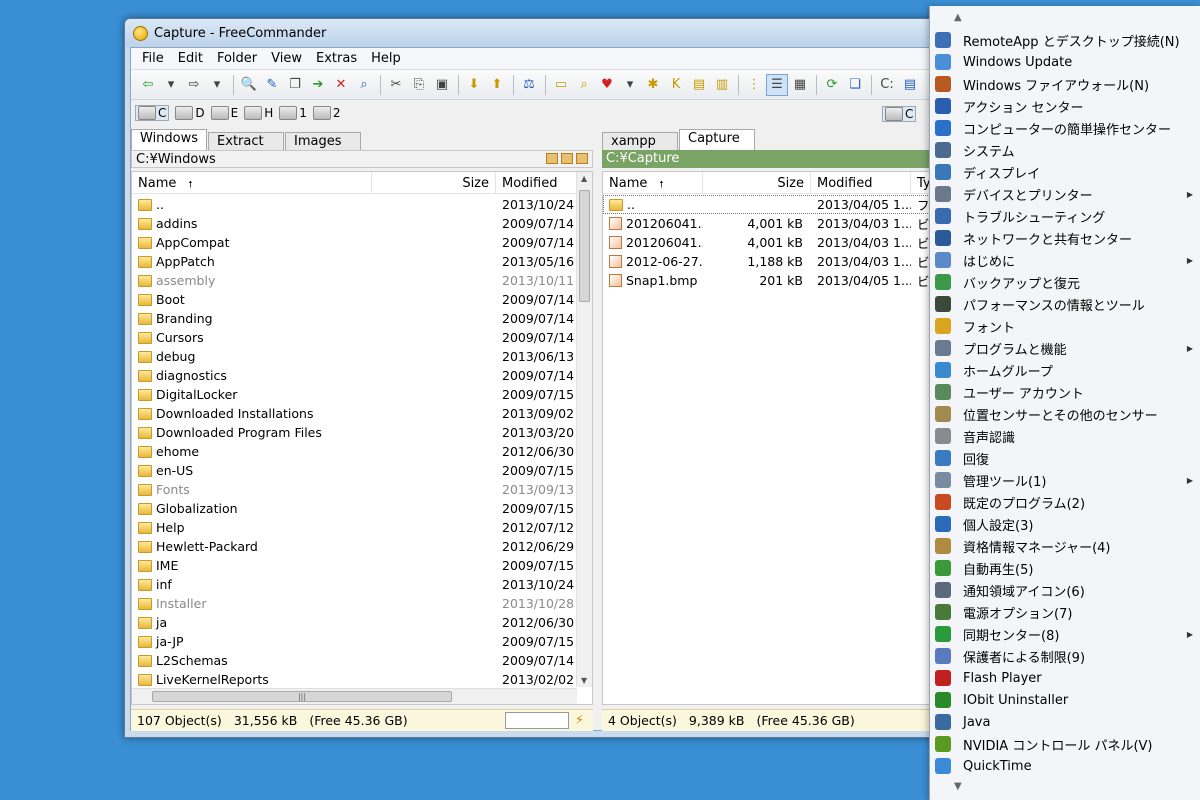 The image size is (1200, 800). I want to click on flyout-item: プログラムと機能 ▶, so click(1065, 348).